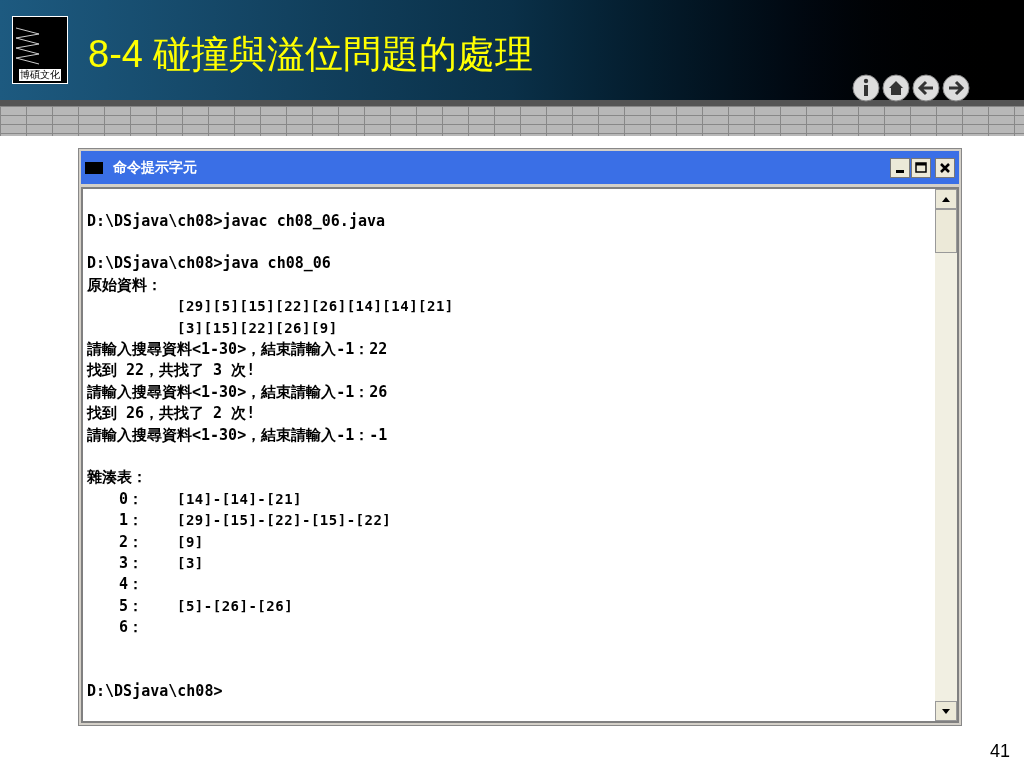  What do you see at coordinates (131, 585) in the screenshot?
I see `bucket-index: 4：` at bounding box center [131, 585].